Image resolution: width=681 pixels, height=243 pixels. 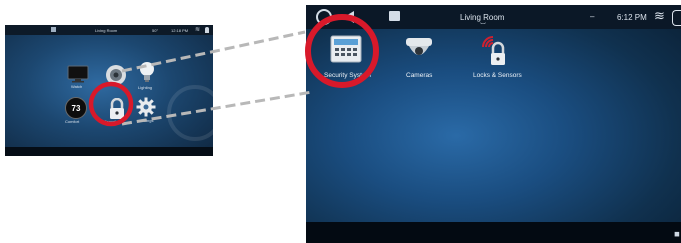 I want to click on connector-line-bottom, so click(x=217, y=108).